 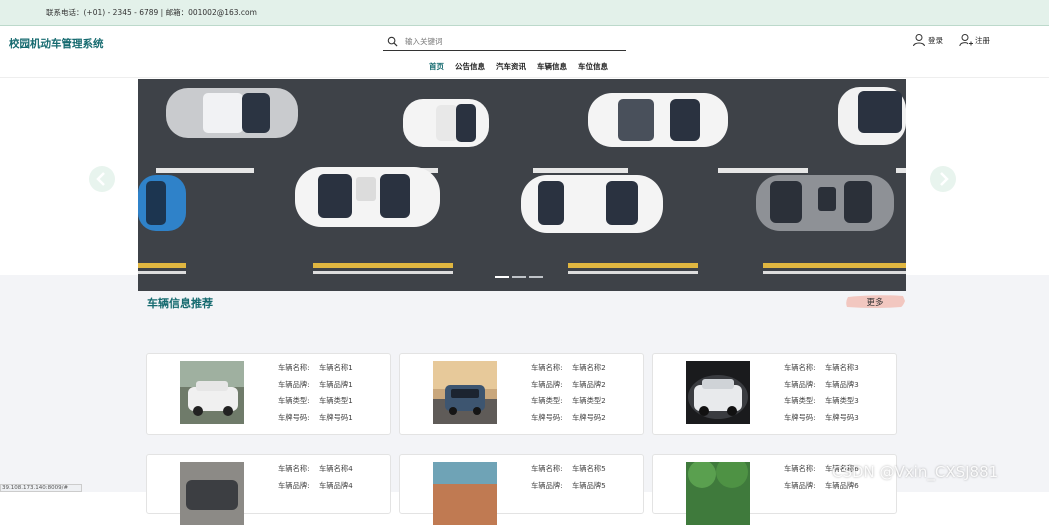 What do you see at coordinates (180, 303) in the screenshot?
I see `section-title: 车辆信息推荐` at bounding box center [180, 303].